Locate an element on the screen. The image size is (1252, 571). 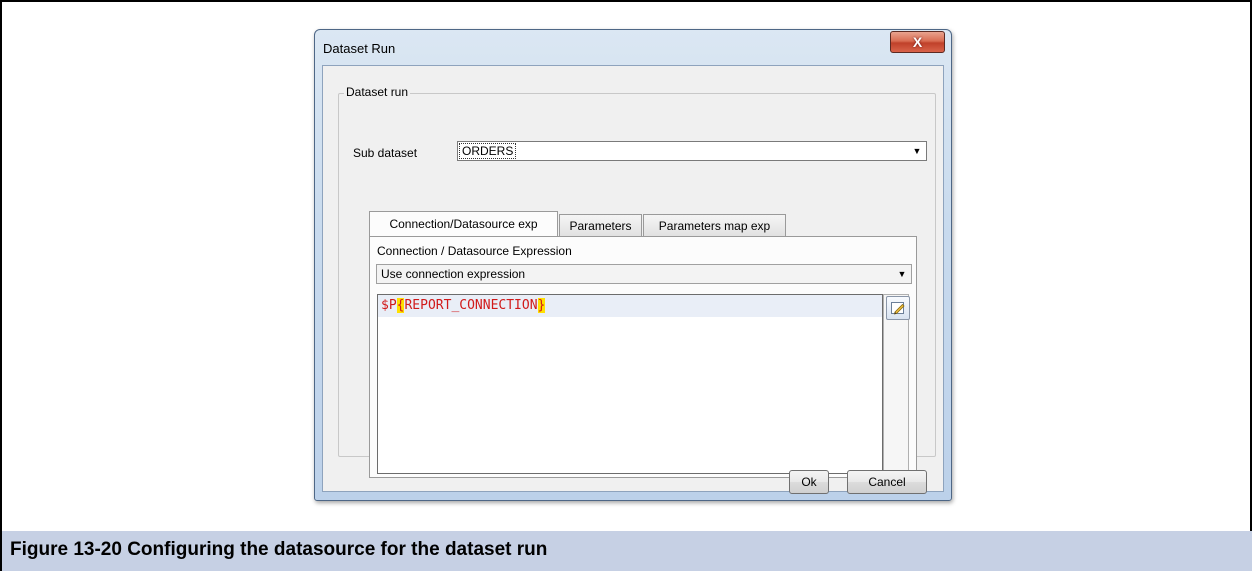
expression-prefix: $P is located at coordinates (389, 305).